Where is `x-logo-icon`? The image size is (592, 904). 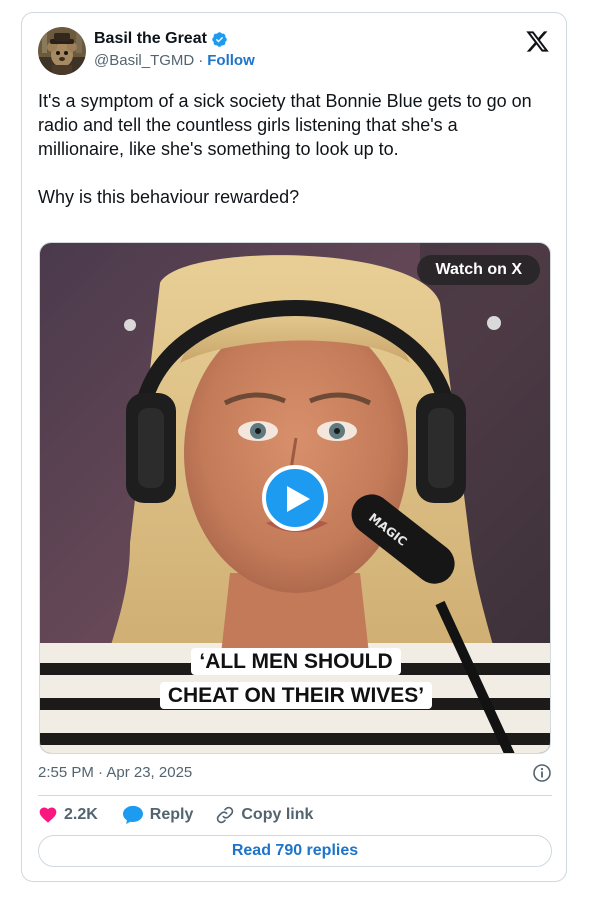 x-logo-icon is located at coordinates (537, 41).